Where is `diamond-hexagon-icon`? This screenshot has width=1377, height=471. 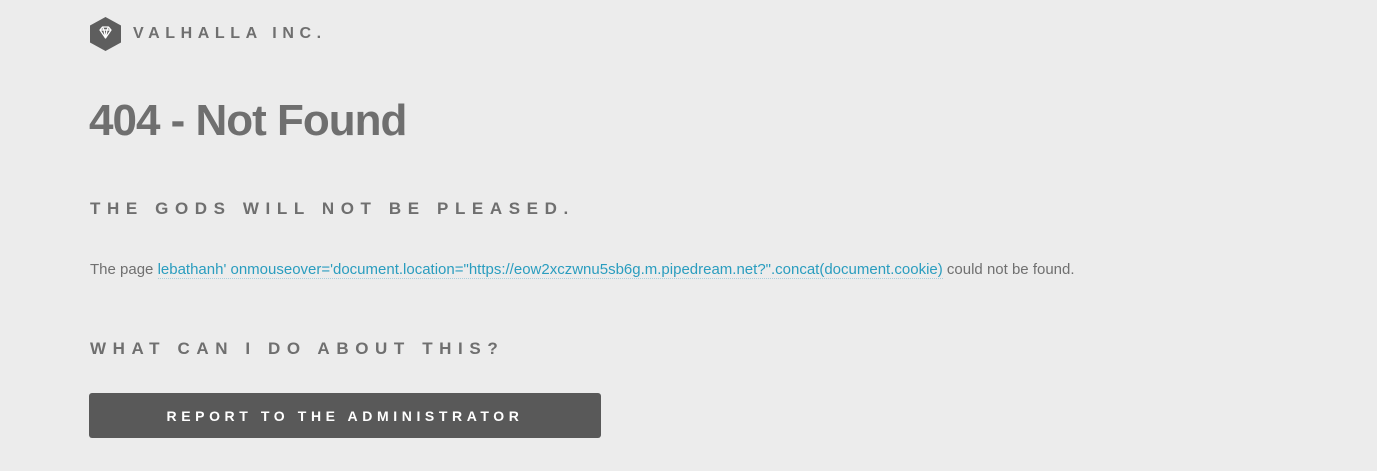 diamond-hexagon-icon is located at coordinates (105, 34).